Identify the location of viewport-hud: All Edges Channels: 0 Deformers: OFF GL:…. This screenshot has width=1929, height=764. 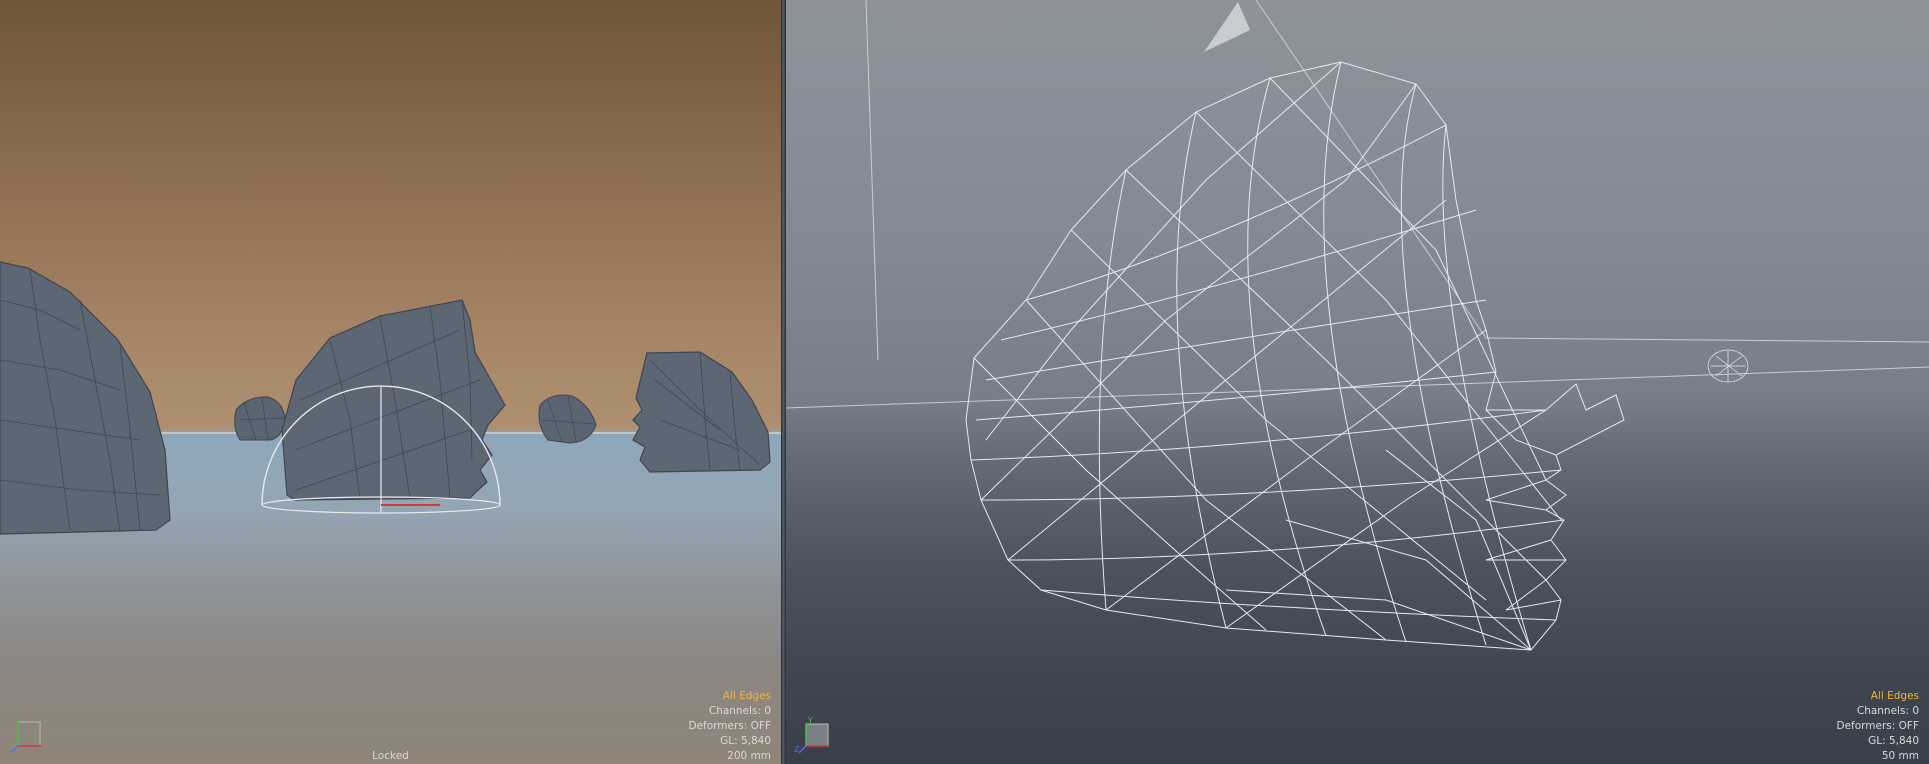
(1878, 726).